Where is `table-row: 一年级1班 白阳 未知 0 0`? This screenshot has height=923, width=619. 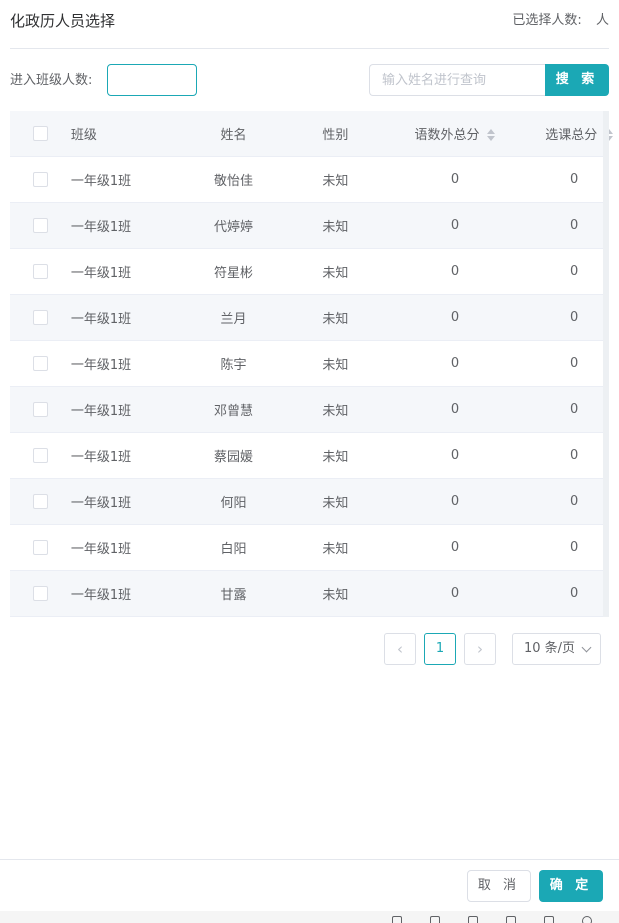
table-row: 一年级1班 白阳 未知 0 0 is located at coordinates (306, 547).